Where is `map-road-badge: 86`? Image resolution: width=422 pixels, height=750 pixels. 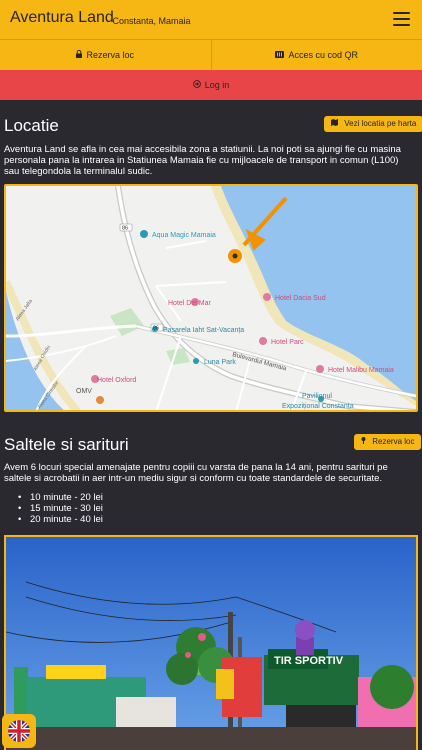
map-road-badge: 86 is located at coordinates (125, 229).